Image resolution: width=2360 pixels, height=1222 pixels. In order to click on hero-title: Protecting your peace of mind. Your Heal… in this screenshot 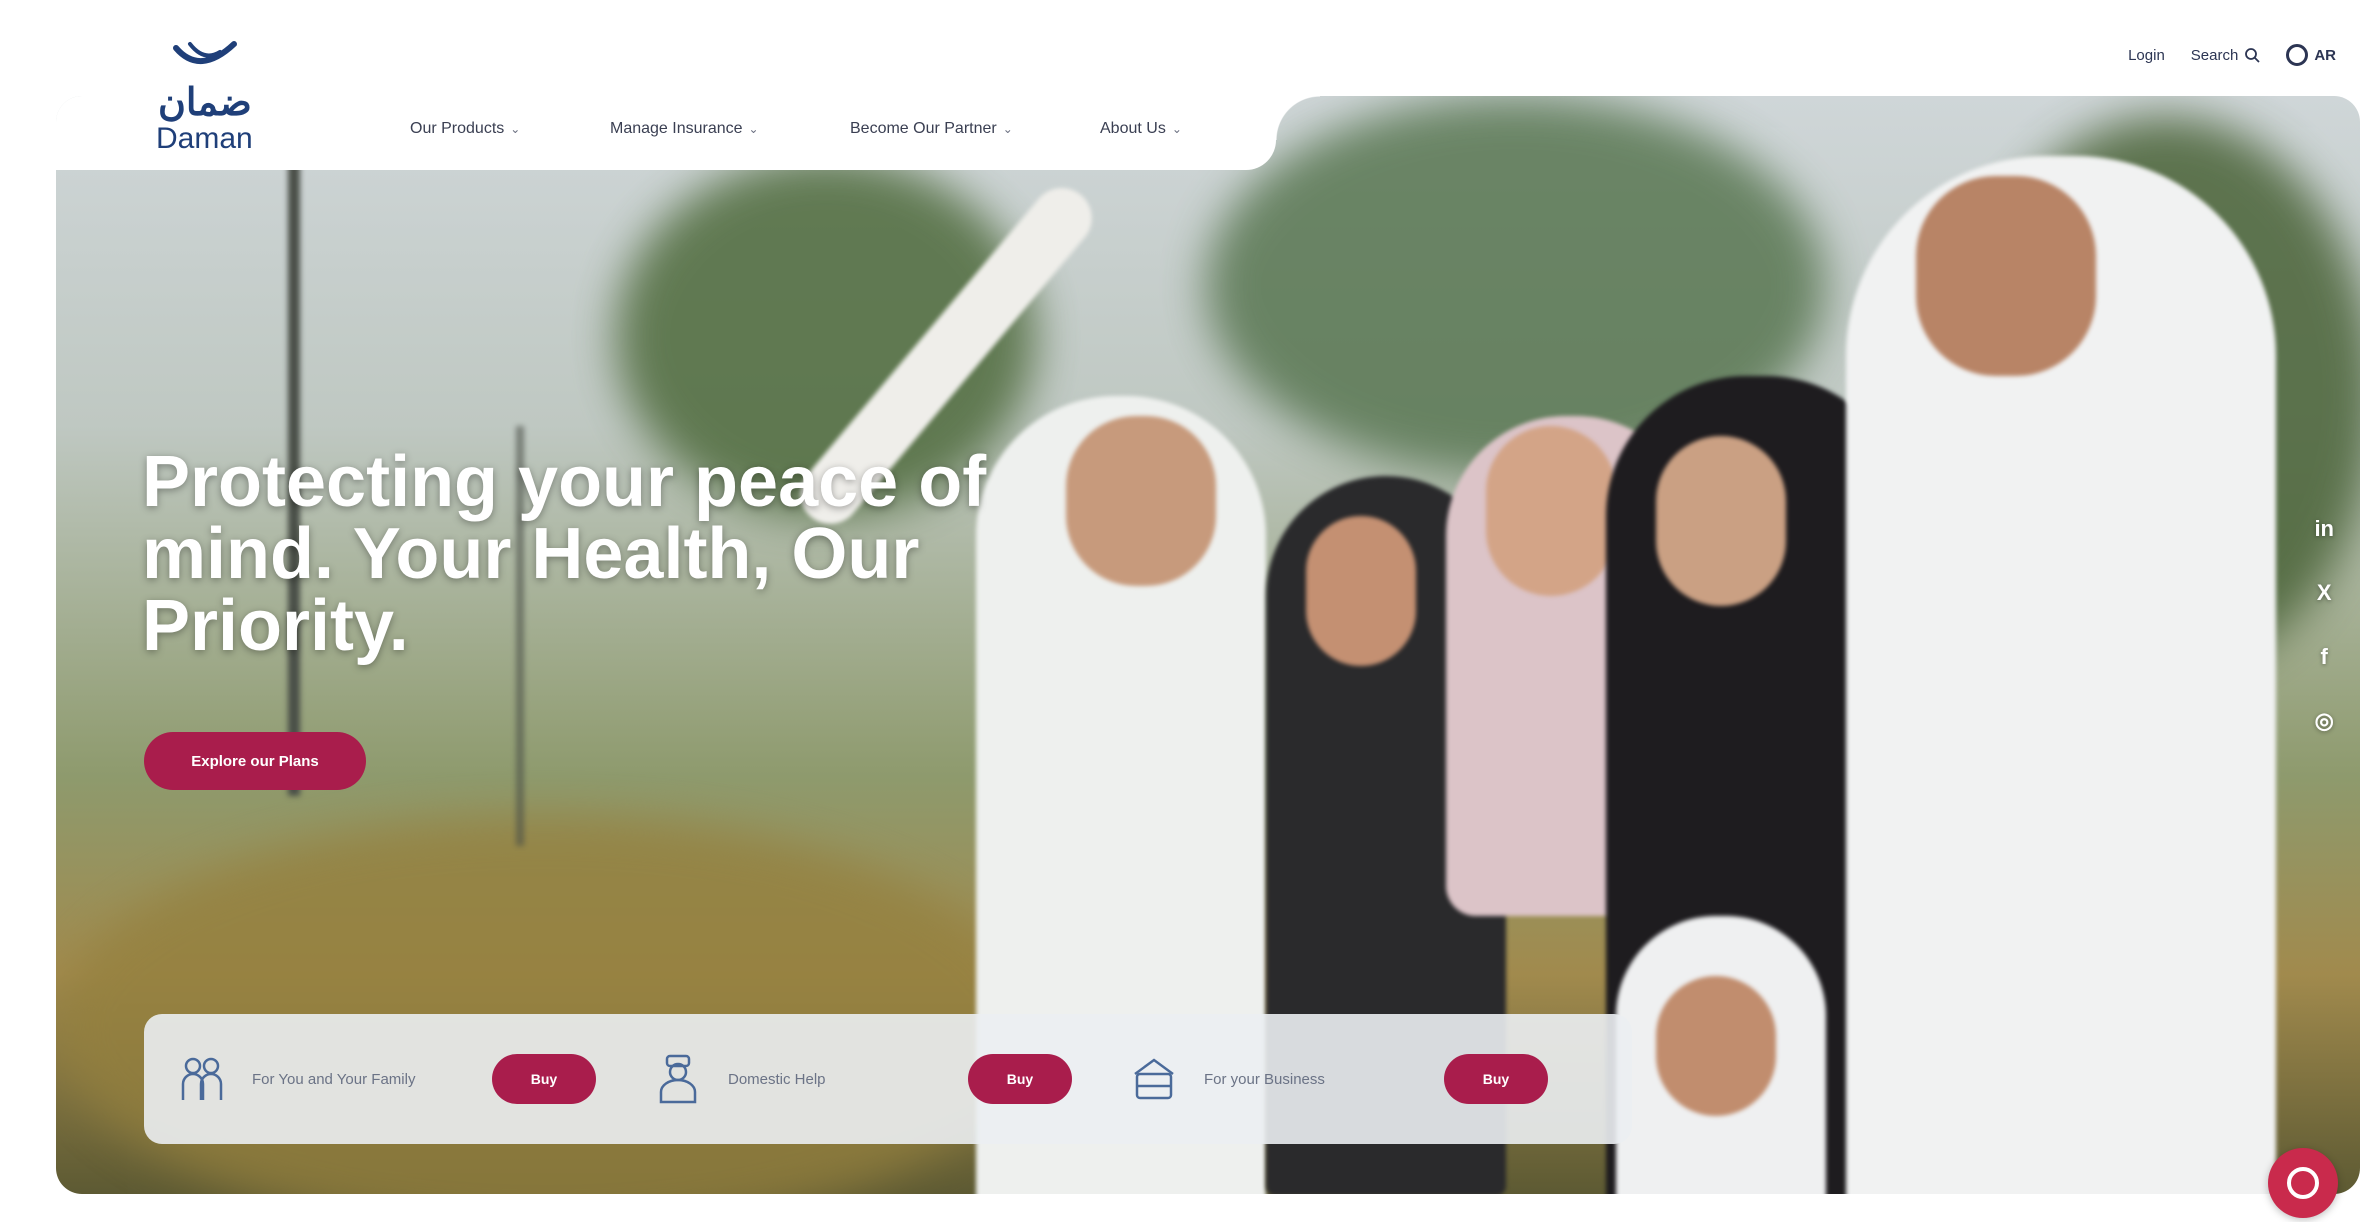, I will do `click(564, 554)`.